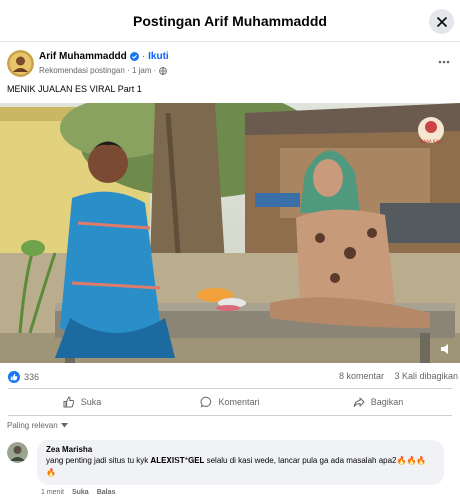 This screenshot has width=460, height=503. What do you see at coordinates (361, 376) in the screenshot?
I see `comment-count: 8 komentar` at bounding box center [361, 376].